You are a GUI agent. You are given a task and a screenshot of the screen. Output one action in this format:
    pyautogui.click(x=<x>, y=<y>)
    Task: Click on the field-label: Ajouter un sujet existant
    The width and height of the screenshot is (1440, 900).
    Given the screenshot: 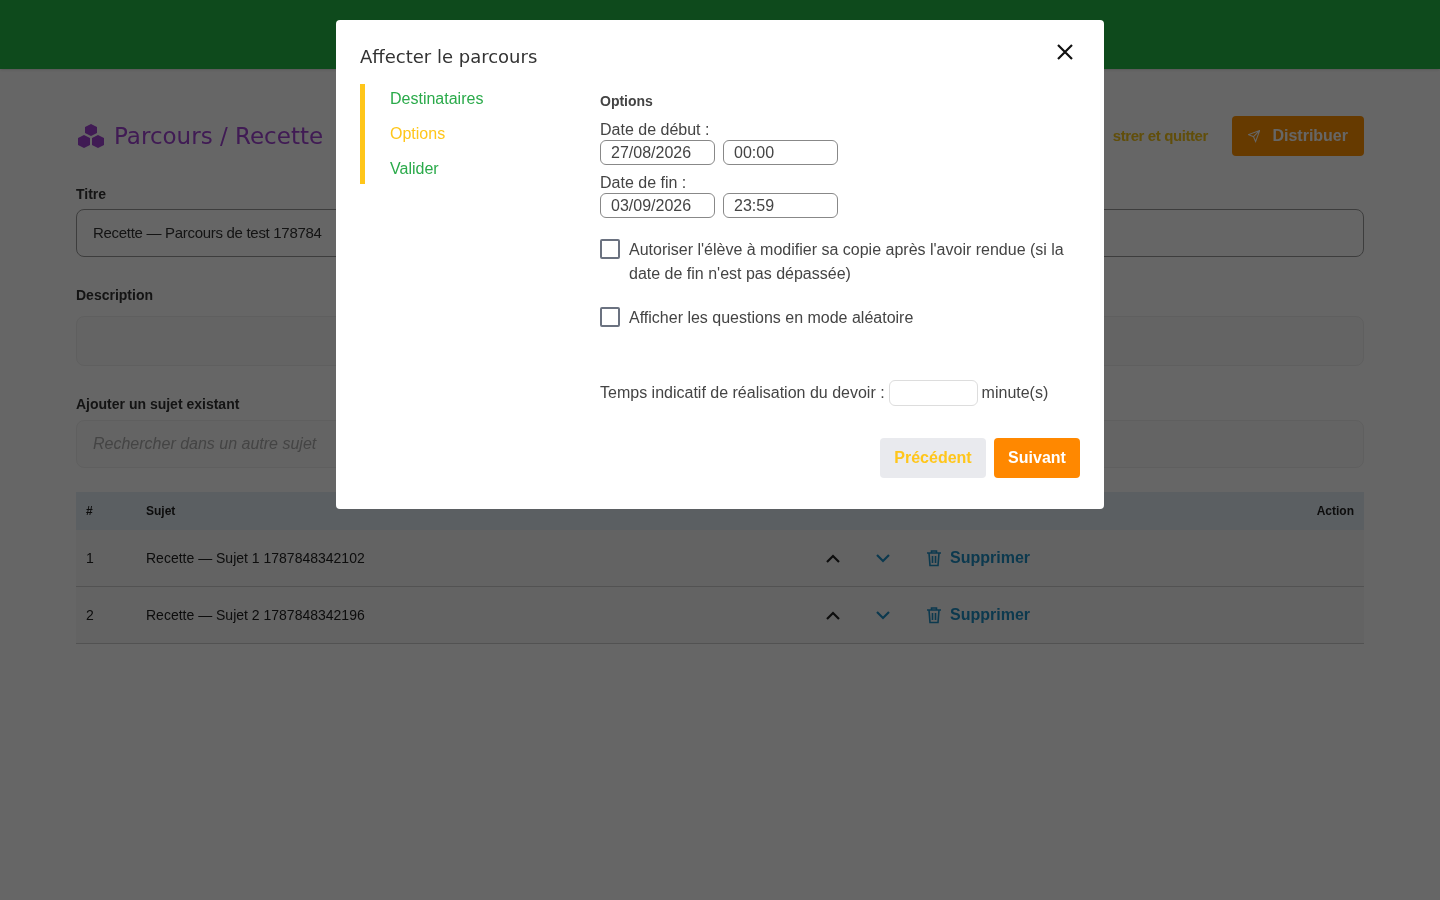 What is the action you would take?
    pyautogui.click(x=158, y=404)
    